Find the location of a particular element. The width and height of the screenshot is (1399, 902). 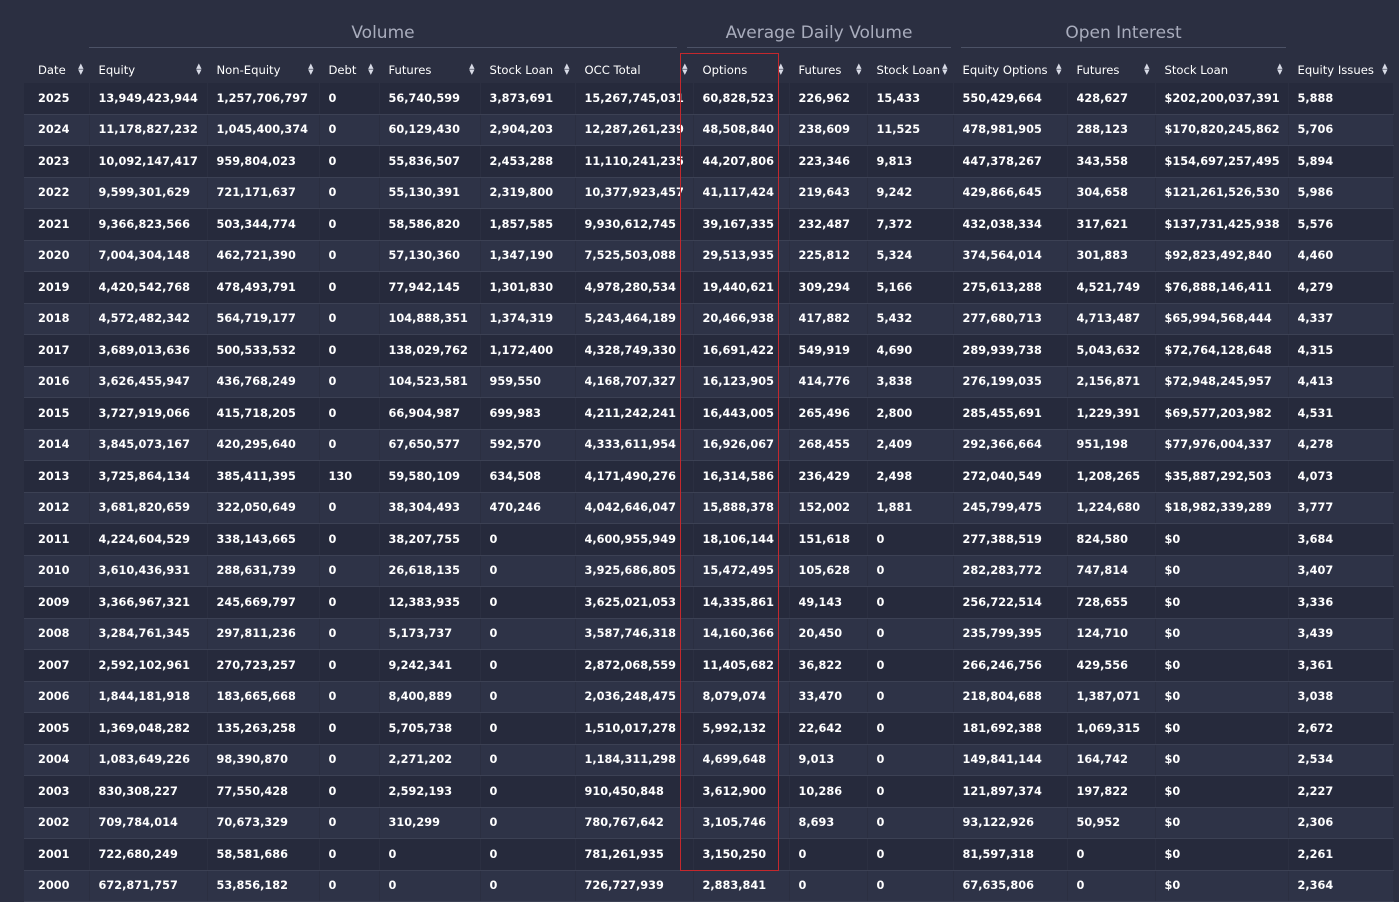

cell-adv-stock-loan: 2,800 is located at coordinates (910, 413).